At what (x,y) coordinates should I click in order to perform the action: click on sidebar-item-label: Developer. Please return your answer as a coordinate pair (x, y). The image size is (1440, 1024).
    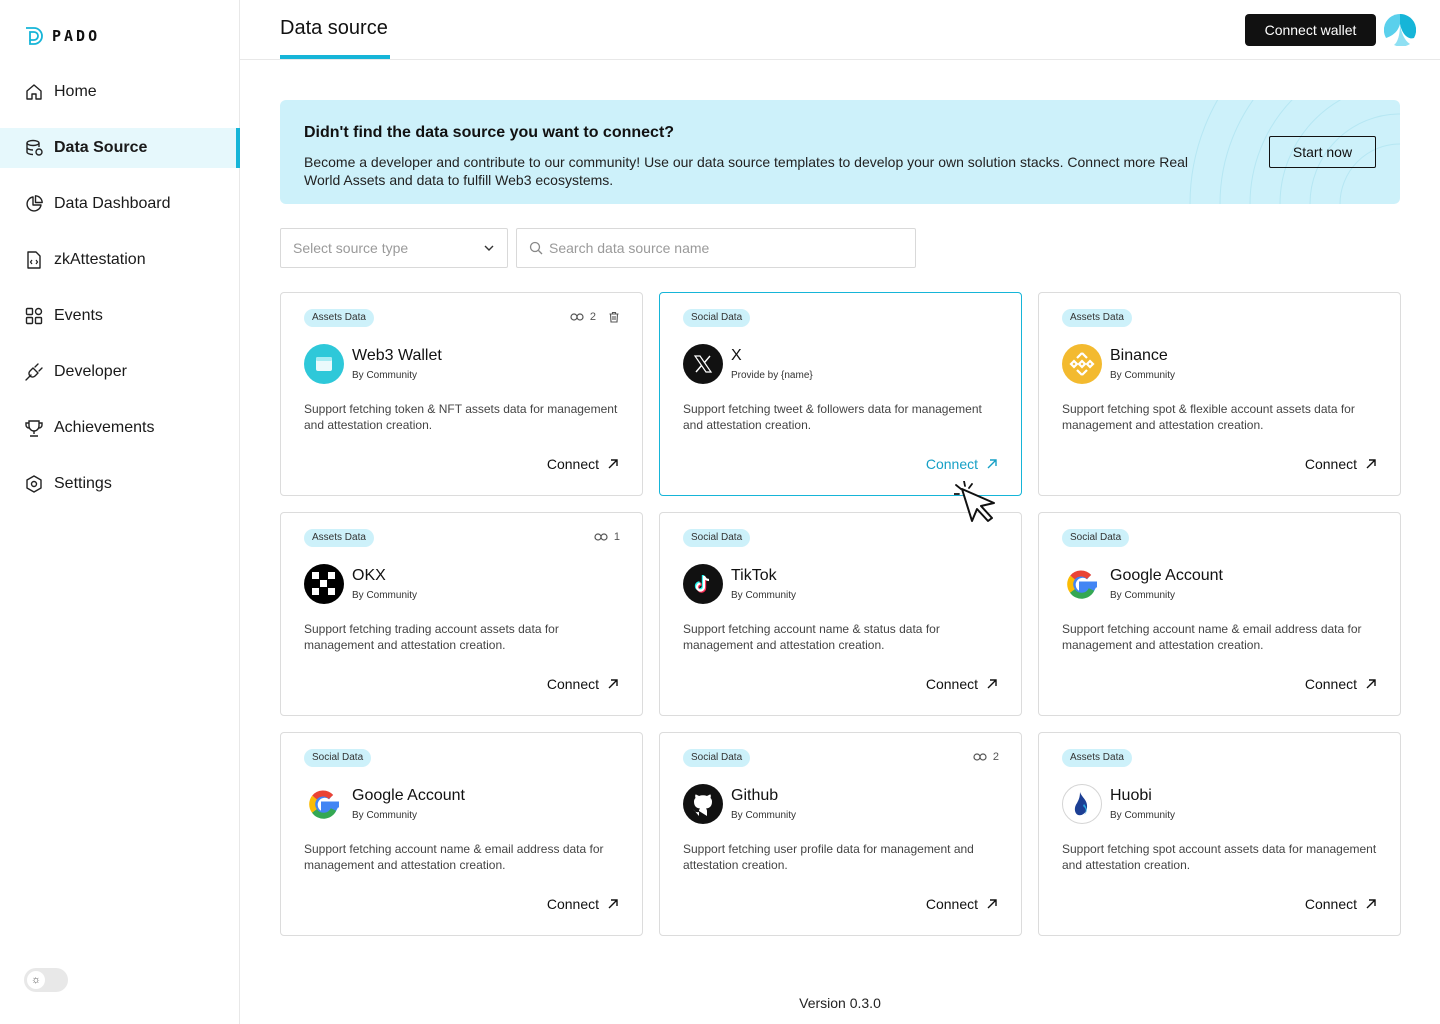
    Looking at the image, I should click on (90, 371).